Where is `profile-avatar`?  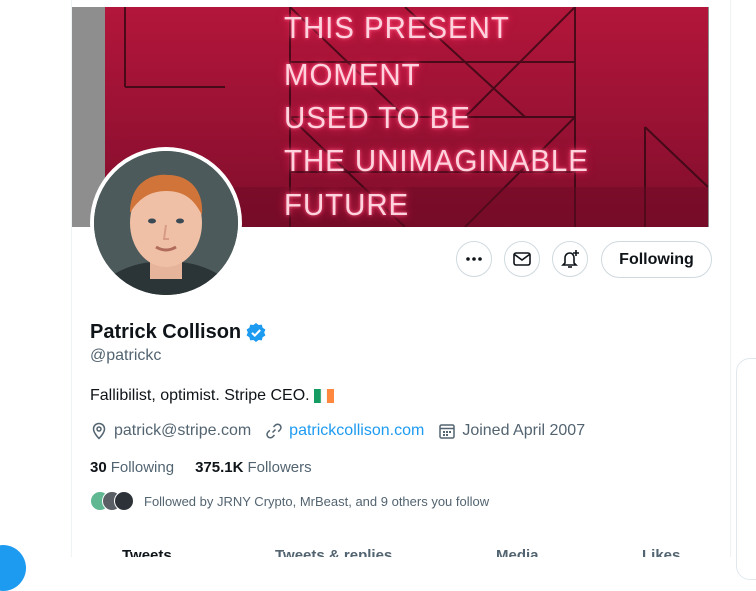 profile-avatar is located at coordinates (166, 223).